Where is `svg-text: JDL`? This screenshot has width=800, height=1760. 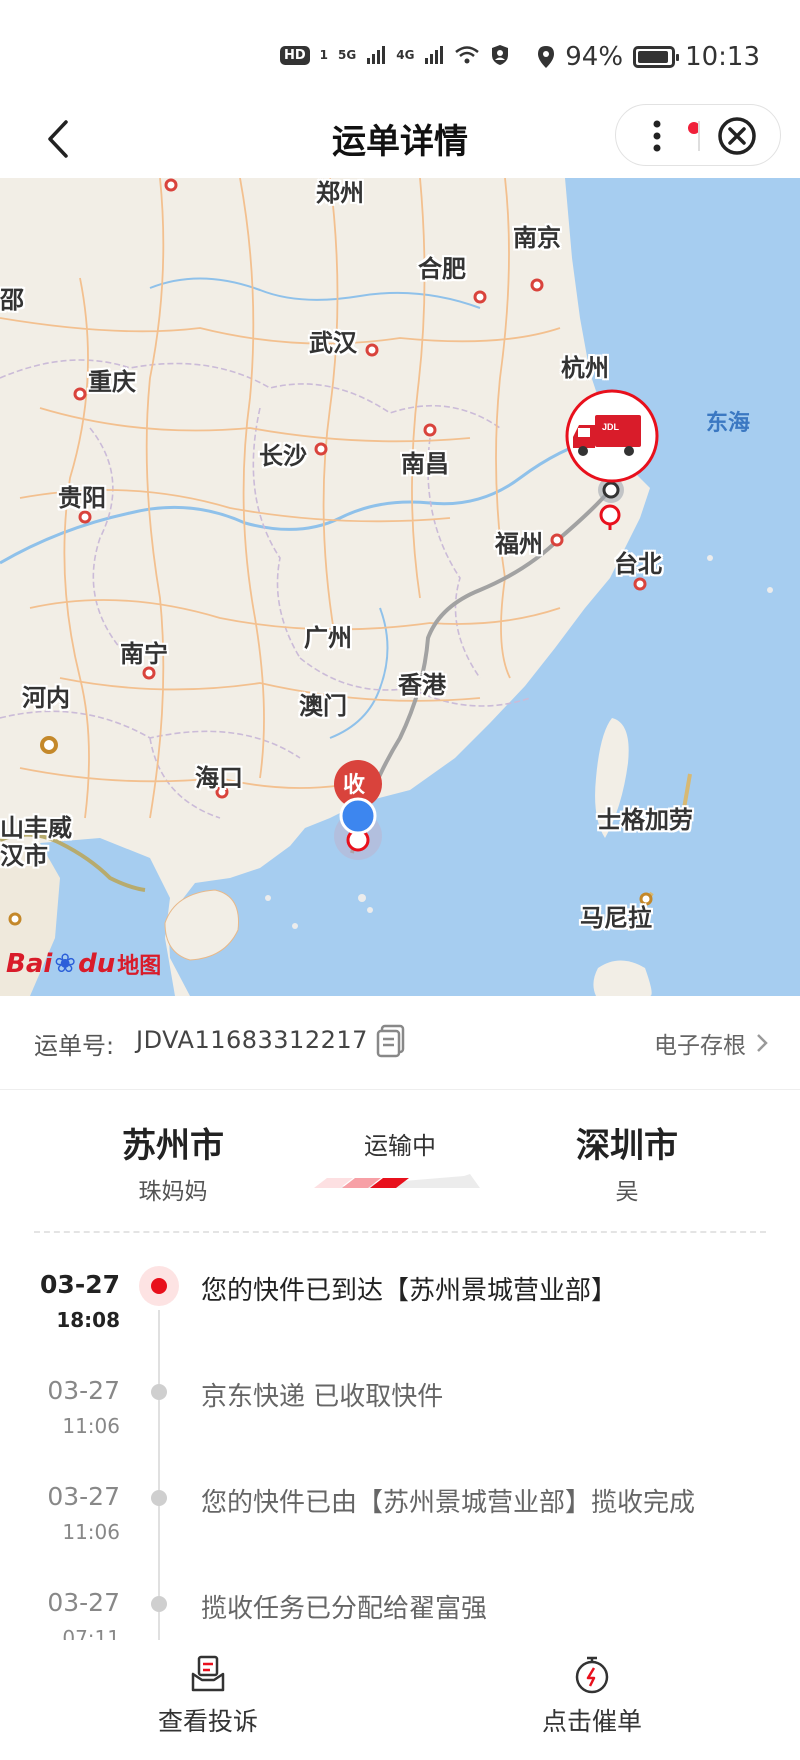
svg-text: JDL is located at coordinates (611, 427).